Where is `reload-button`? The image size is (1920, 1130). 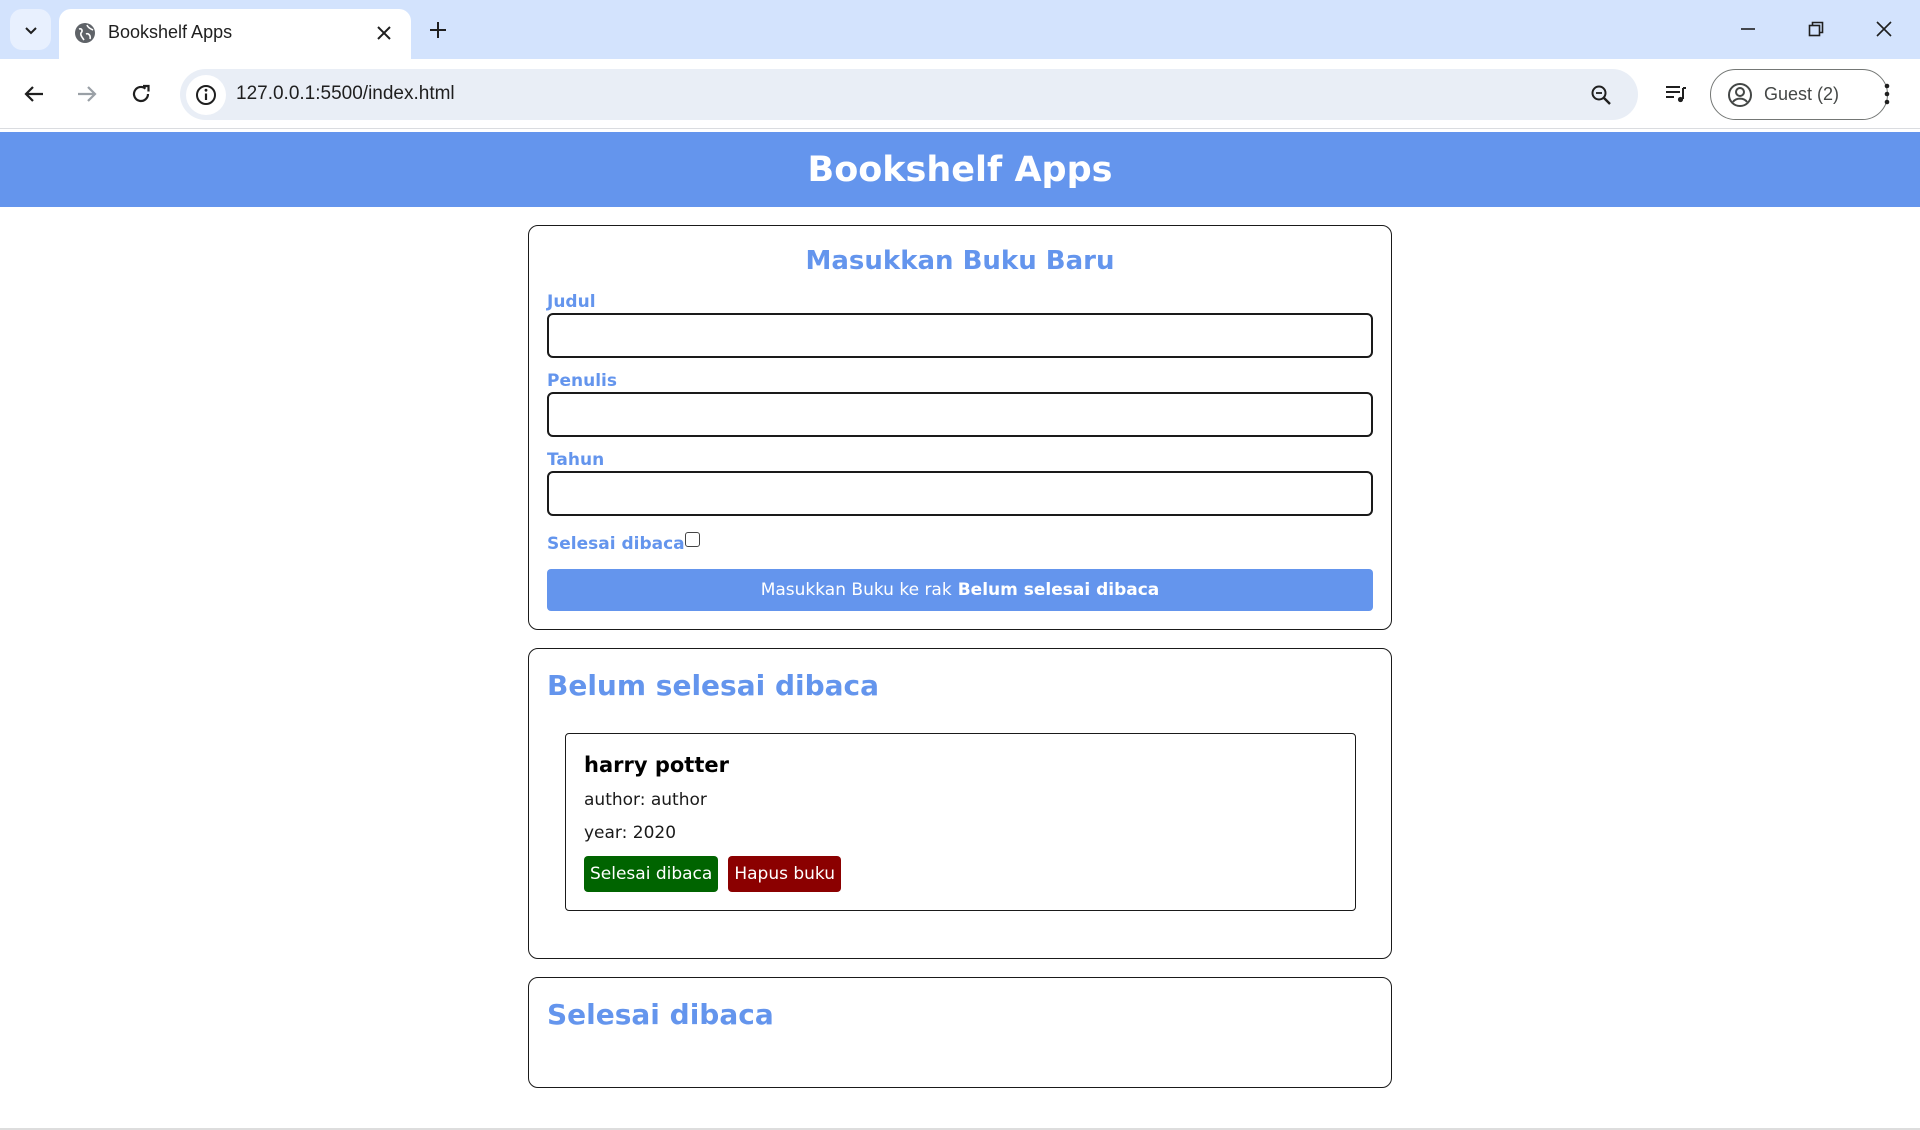 reload-button is located at coordinates (141, 94).